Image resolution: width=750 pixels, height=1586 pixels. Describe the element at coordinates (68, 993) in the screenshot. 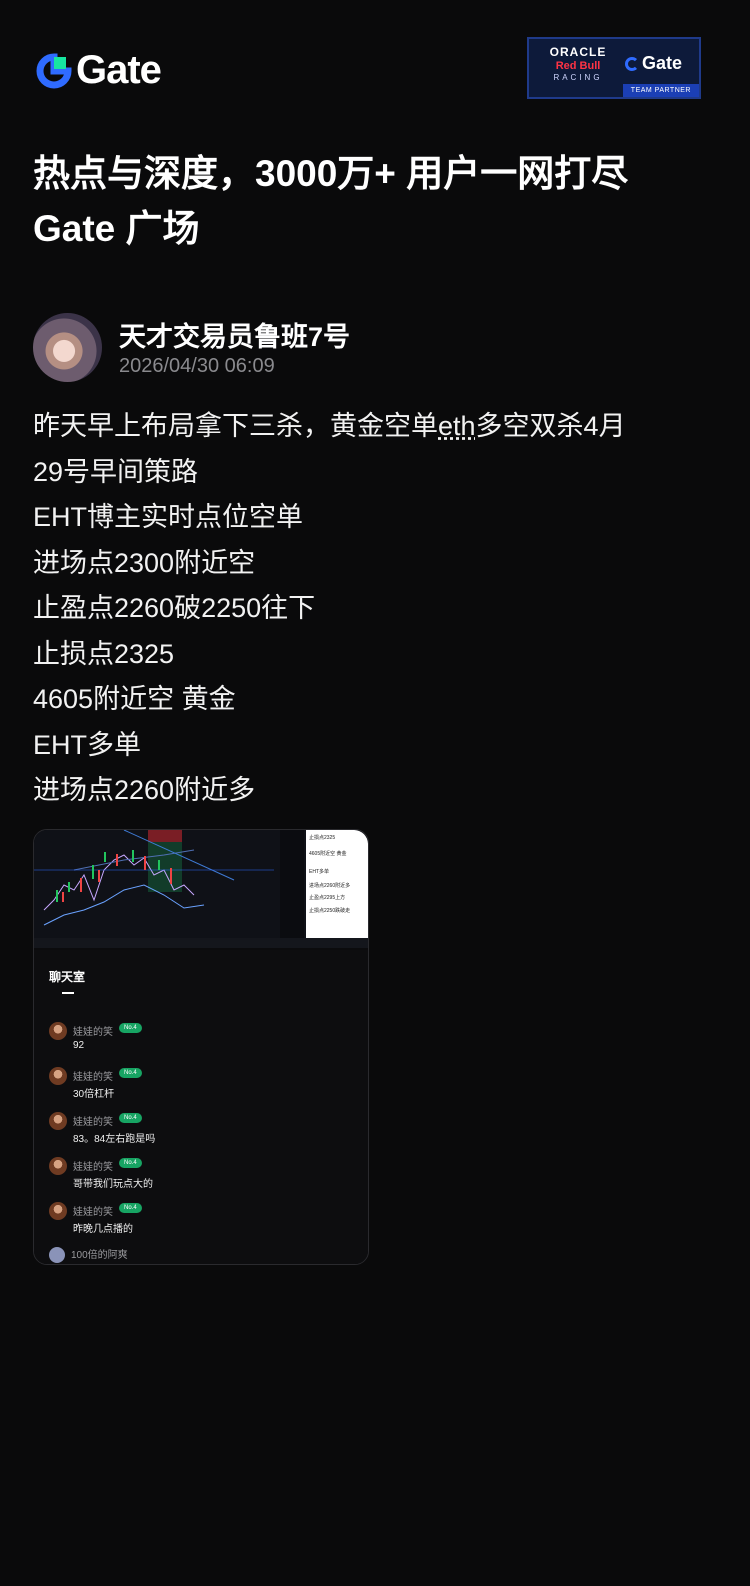

I see `tab-underline` at that location.